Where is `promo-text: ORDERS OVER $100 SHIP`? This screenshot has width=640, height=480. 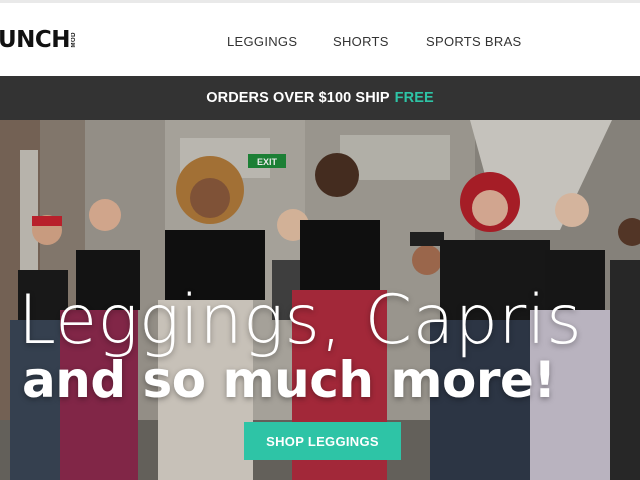
promo-text: ORDERS OVER $100 SHIP is located at coordinates (298, 98).